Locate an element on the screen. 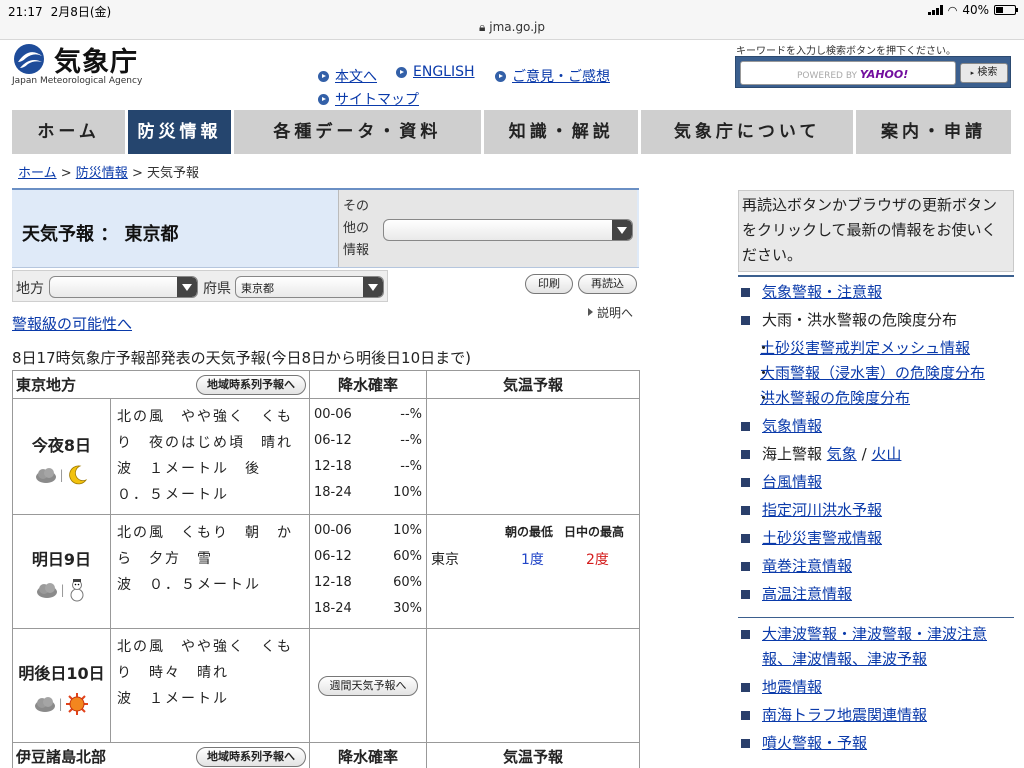 Image resolution: width=1024 pixels, height=768 pixels. day-cell: 今夜8日 | is located at coordinates (61, 456).